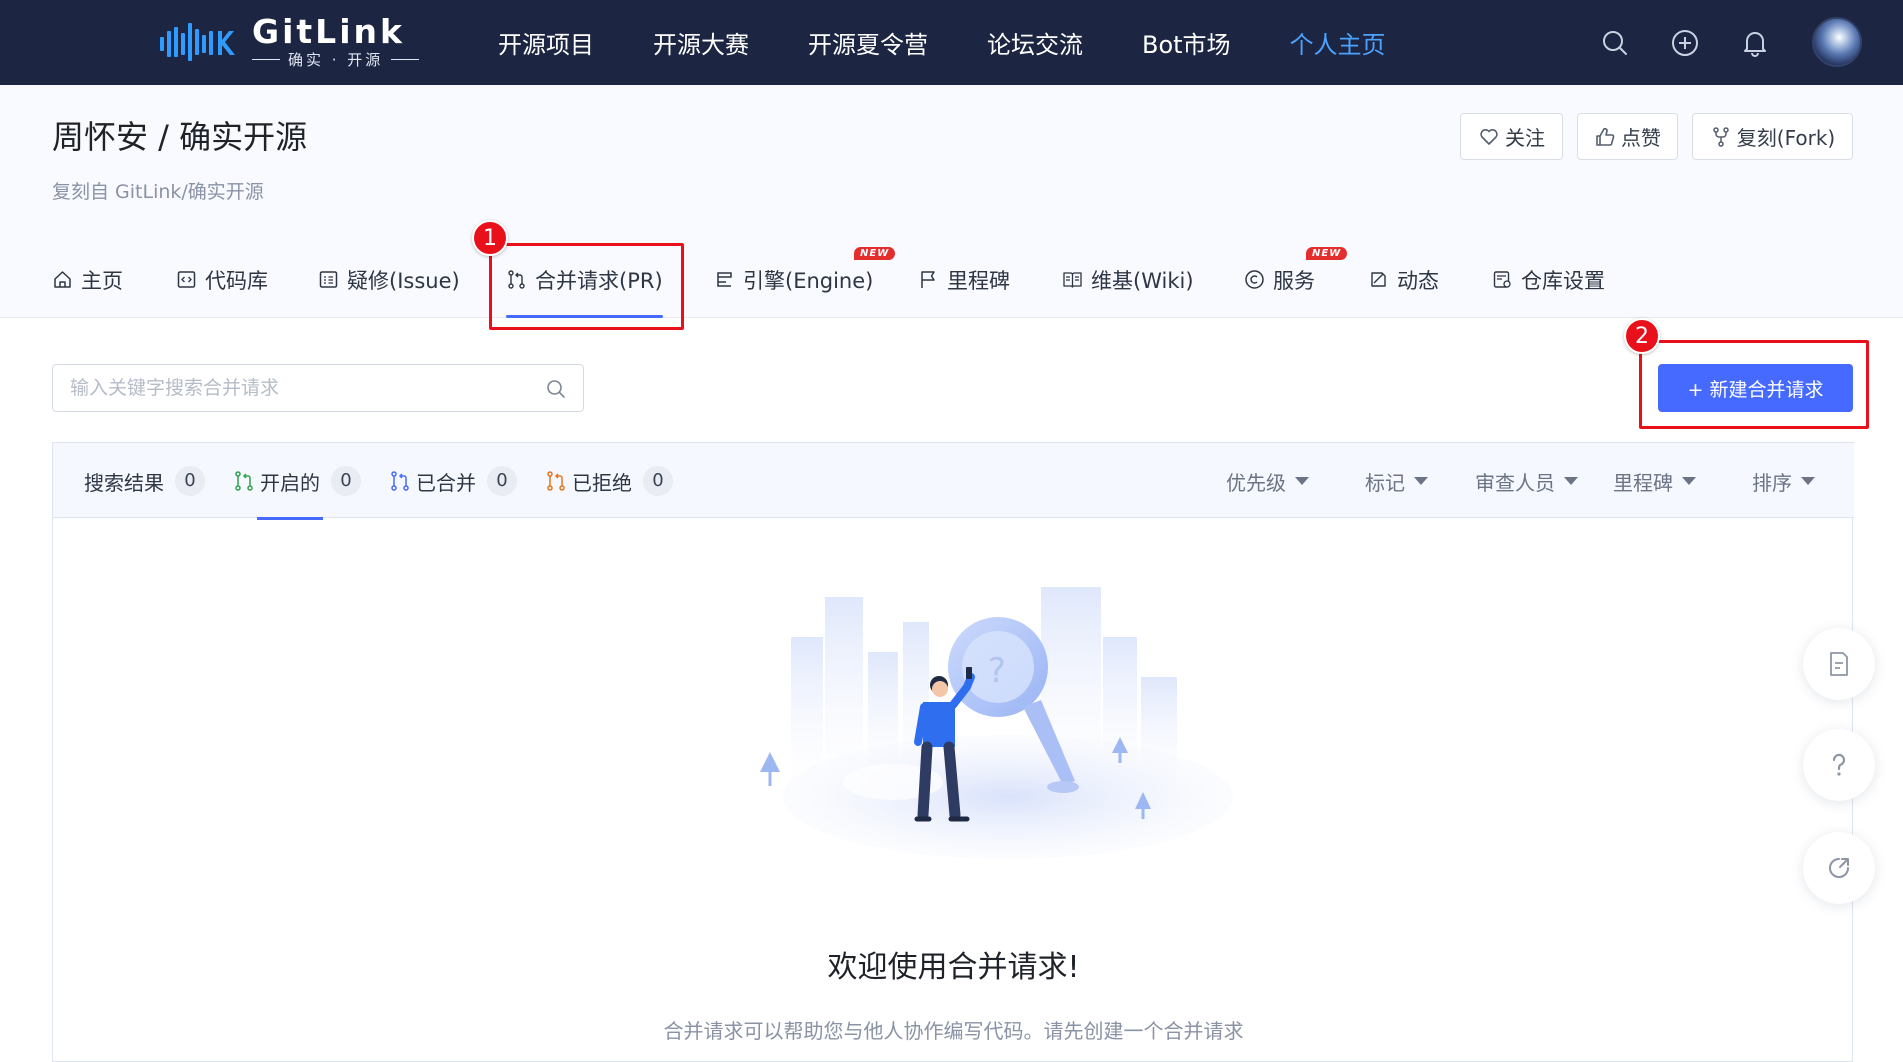  I want to click on fork-button: 复刻(Fork), so click(1772, 136).